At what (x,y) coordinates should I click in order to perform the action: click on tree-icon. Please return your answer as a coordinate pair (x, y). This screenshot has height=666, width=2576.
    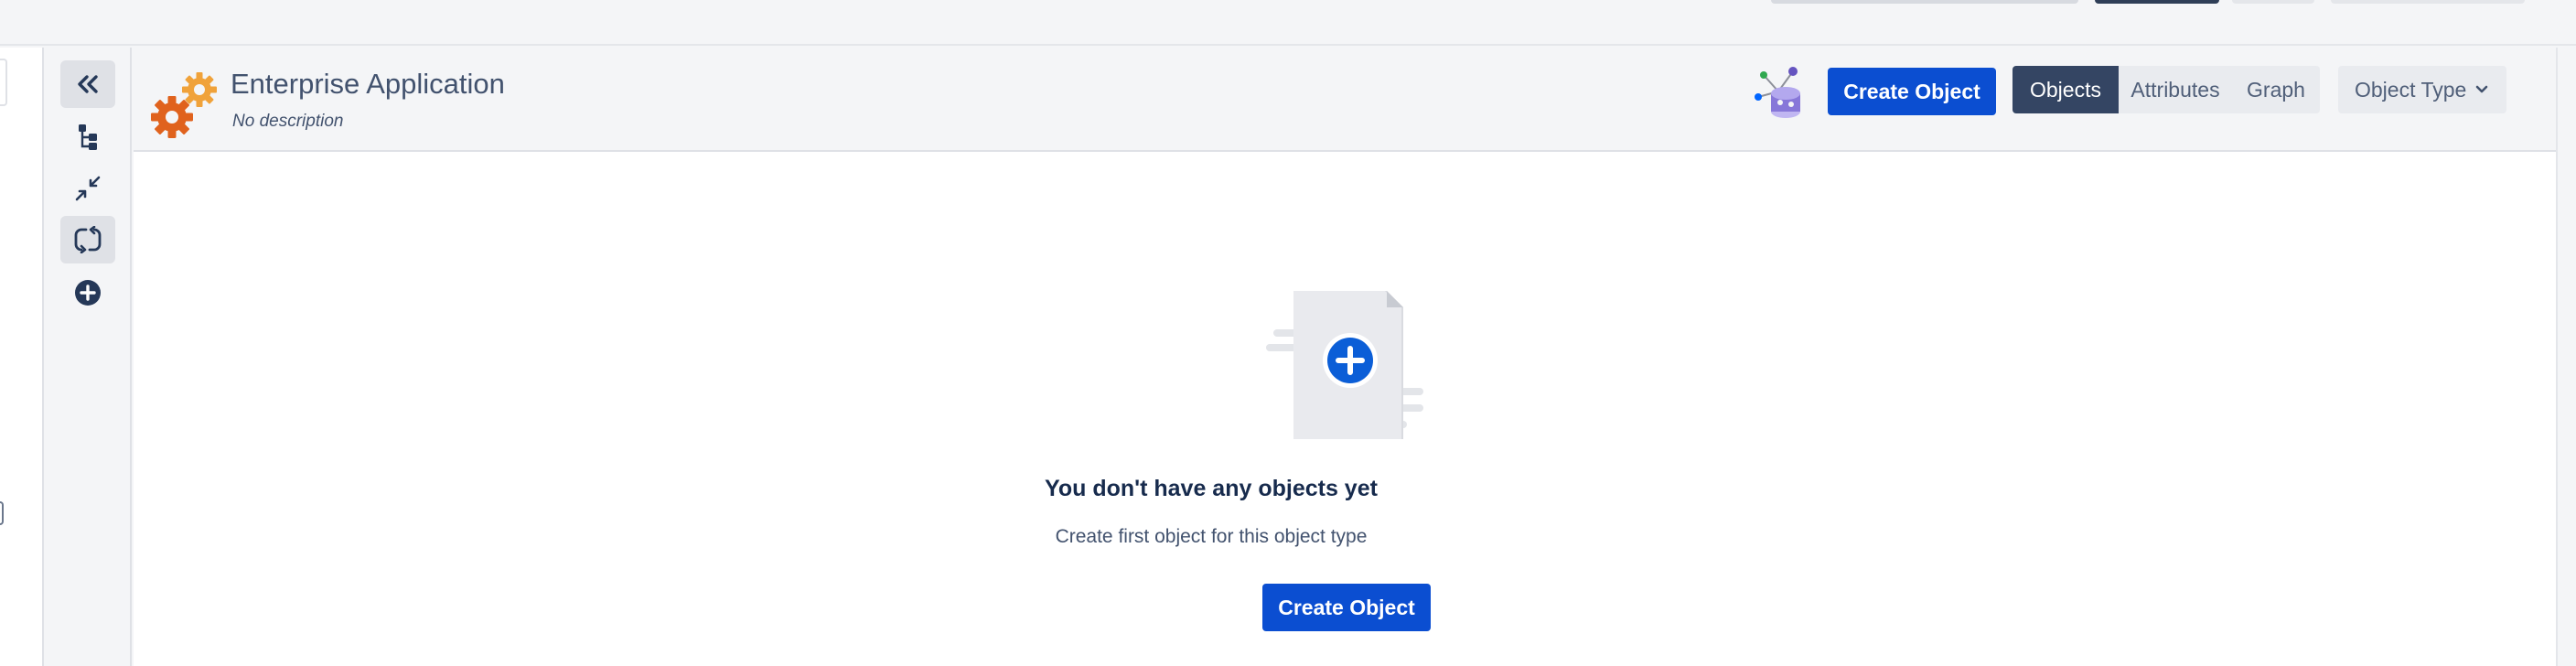
    Looking at the image, I should click on (88, 137).